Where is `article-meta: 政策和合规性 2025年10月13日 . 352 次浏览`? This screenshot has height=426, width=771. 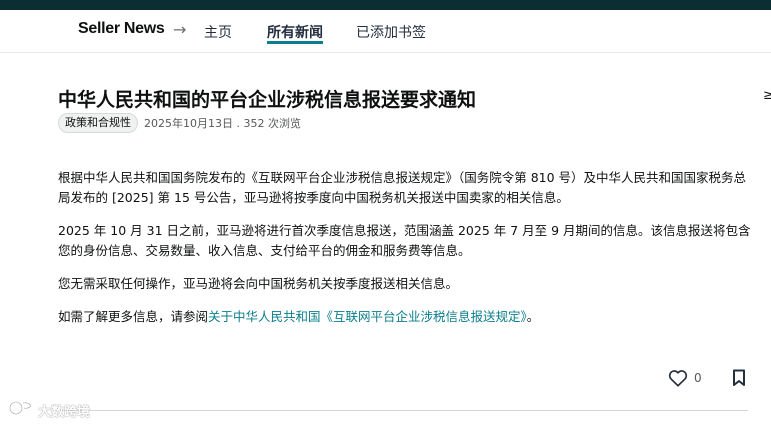 article-meta: 政策和合规性 2025年10月13日 . 352 次浏览 is located at coordinates (179, 123).